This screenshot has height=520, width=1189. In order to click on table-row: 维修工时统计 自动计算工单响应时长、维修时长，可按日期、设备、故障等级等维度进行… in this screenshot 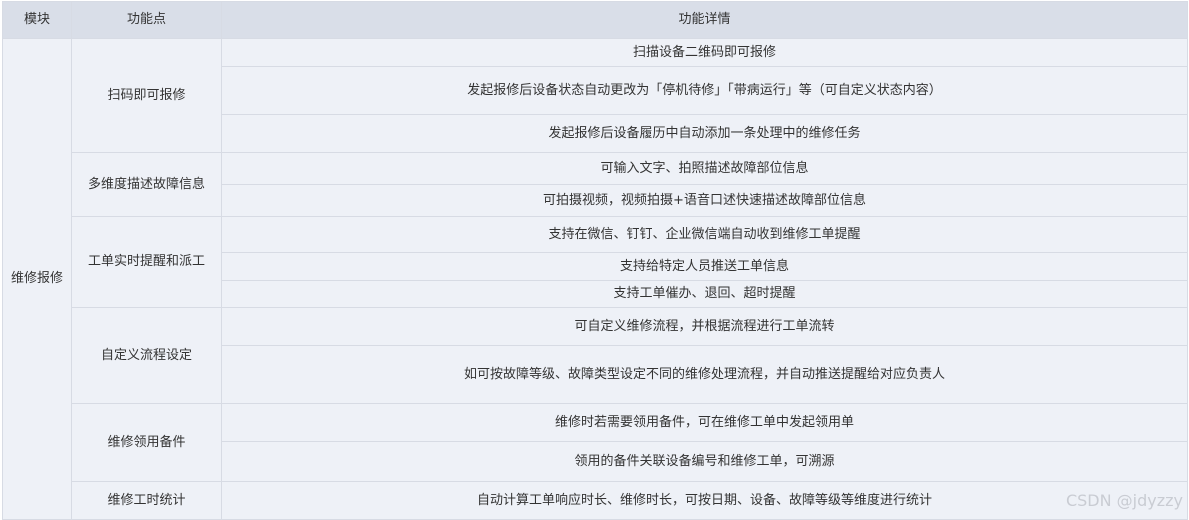, I will do `click(595, 500)`.